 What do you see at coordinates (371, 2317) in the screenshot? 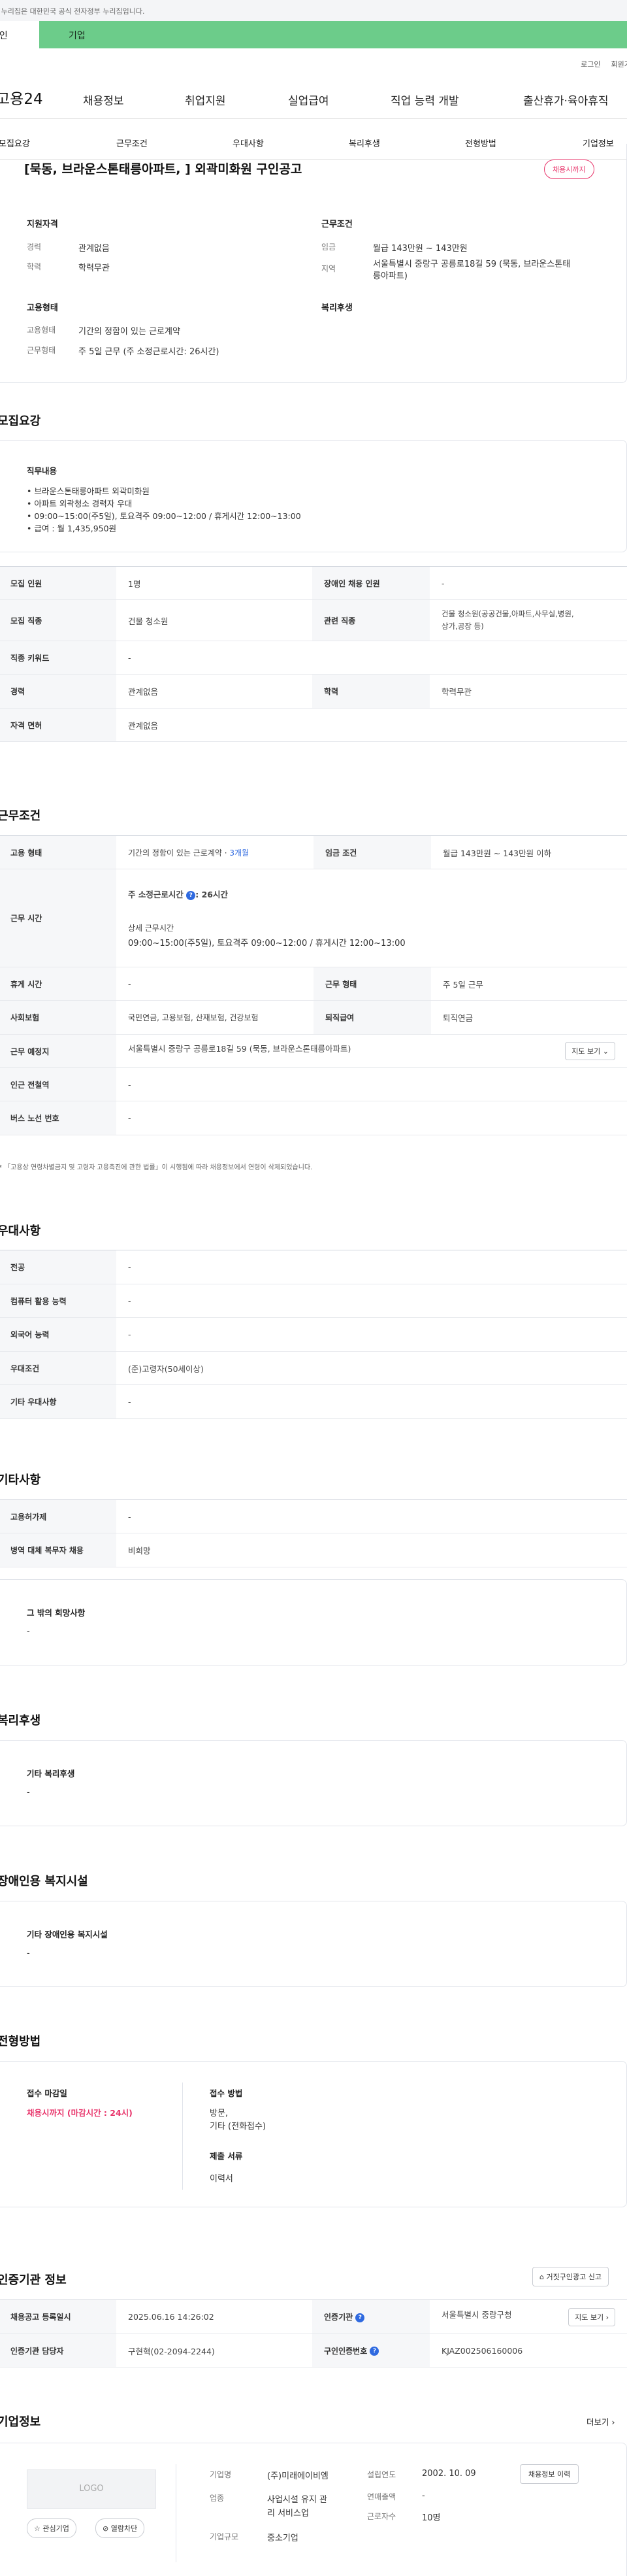
I see `cell-header: 인증기관 ?` at bounding box center [371, 2317].